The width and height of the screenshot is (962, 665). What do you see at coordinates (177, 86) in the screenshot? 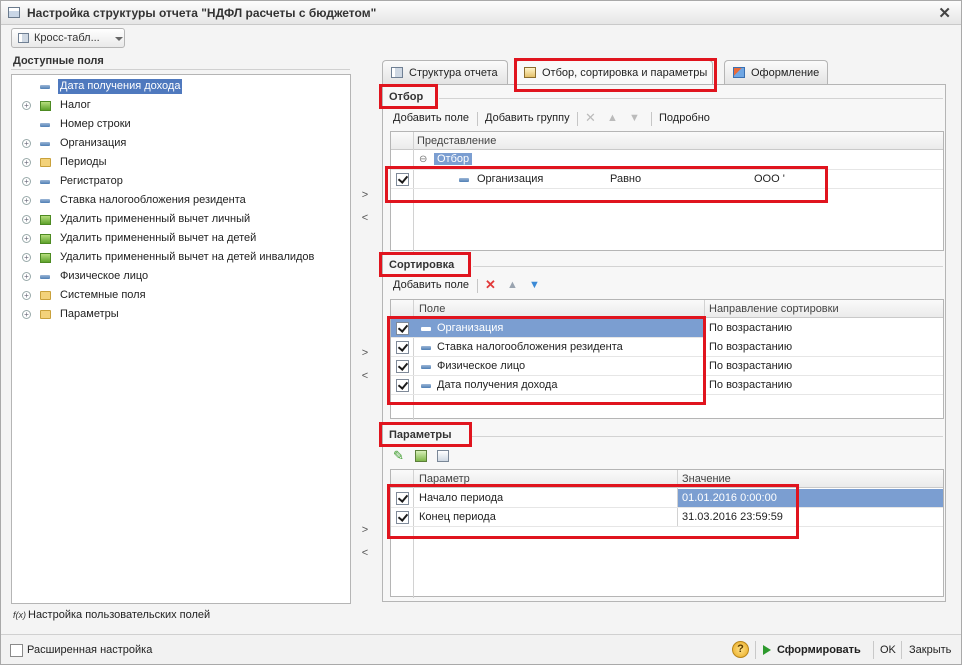
I see `tree-item: Дата получения дохода` at bounding box center [177, 86].